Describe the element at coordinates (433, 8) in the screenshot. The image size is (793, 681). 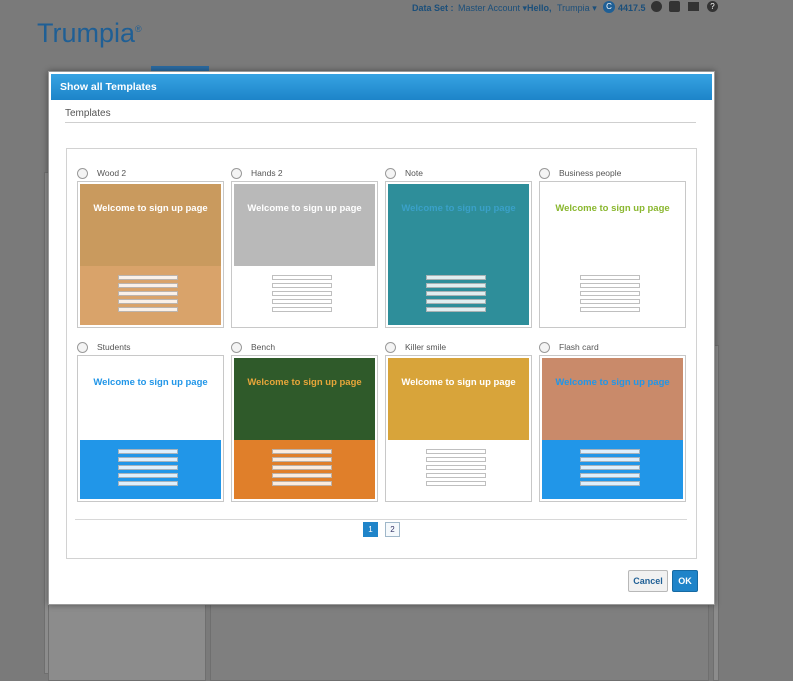
I see `dataset-label: Data Set :` at that location.